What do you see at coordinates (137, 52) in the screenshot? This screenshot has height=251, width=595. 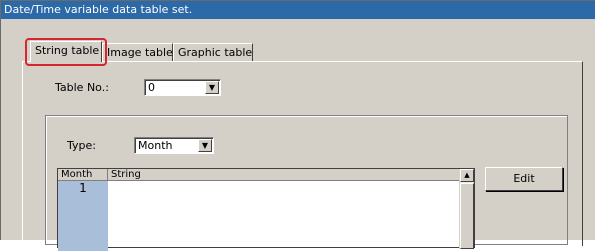 I see `tab-image-table: Image table` at bounding box center [137, 52].